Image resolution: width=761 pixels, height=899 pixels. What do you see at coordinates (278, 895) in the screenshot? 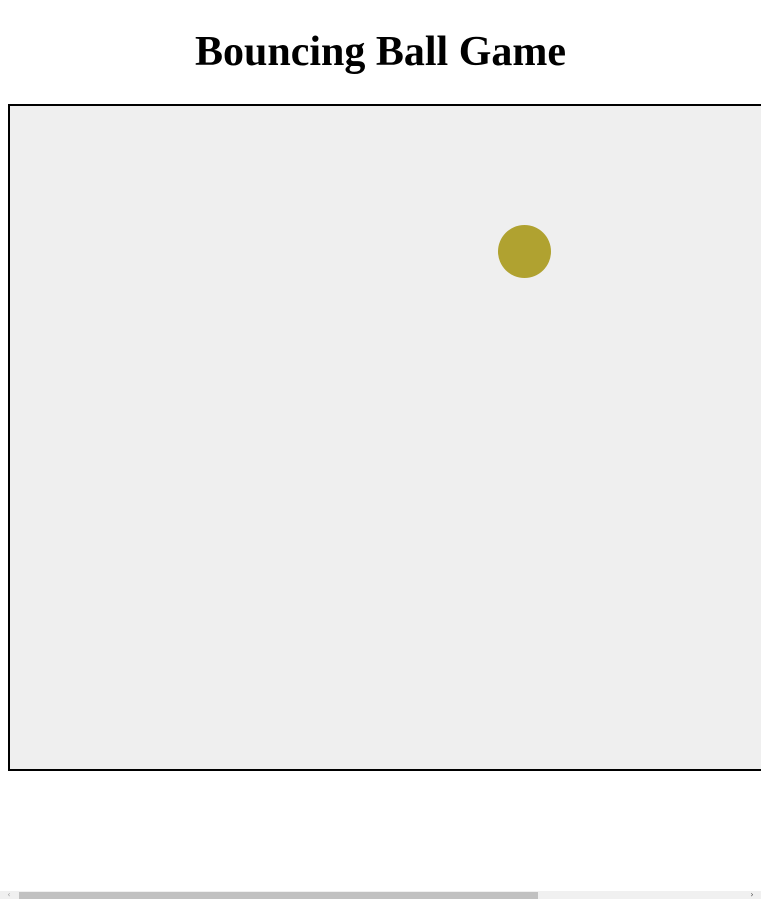
I see `scrollbar-thumb` at bounding box center [278, 895].